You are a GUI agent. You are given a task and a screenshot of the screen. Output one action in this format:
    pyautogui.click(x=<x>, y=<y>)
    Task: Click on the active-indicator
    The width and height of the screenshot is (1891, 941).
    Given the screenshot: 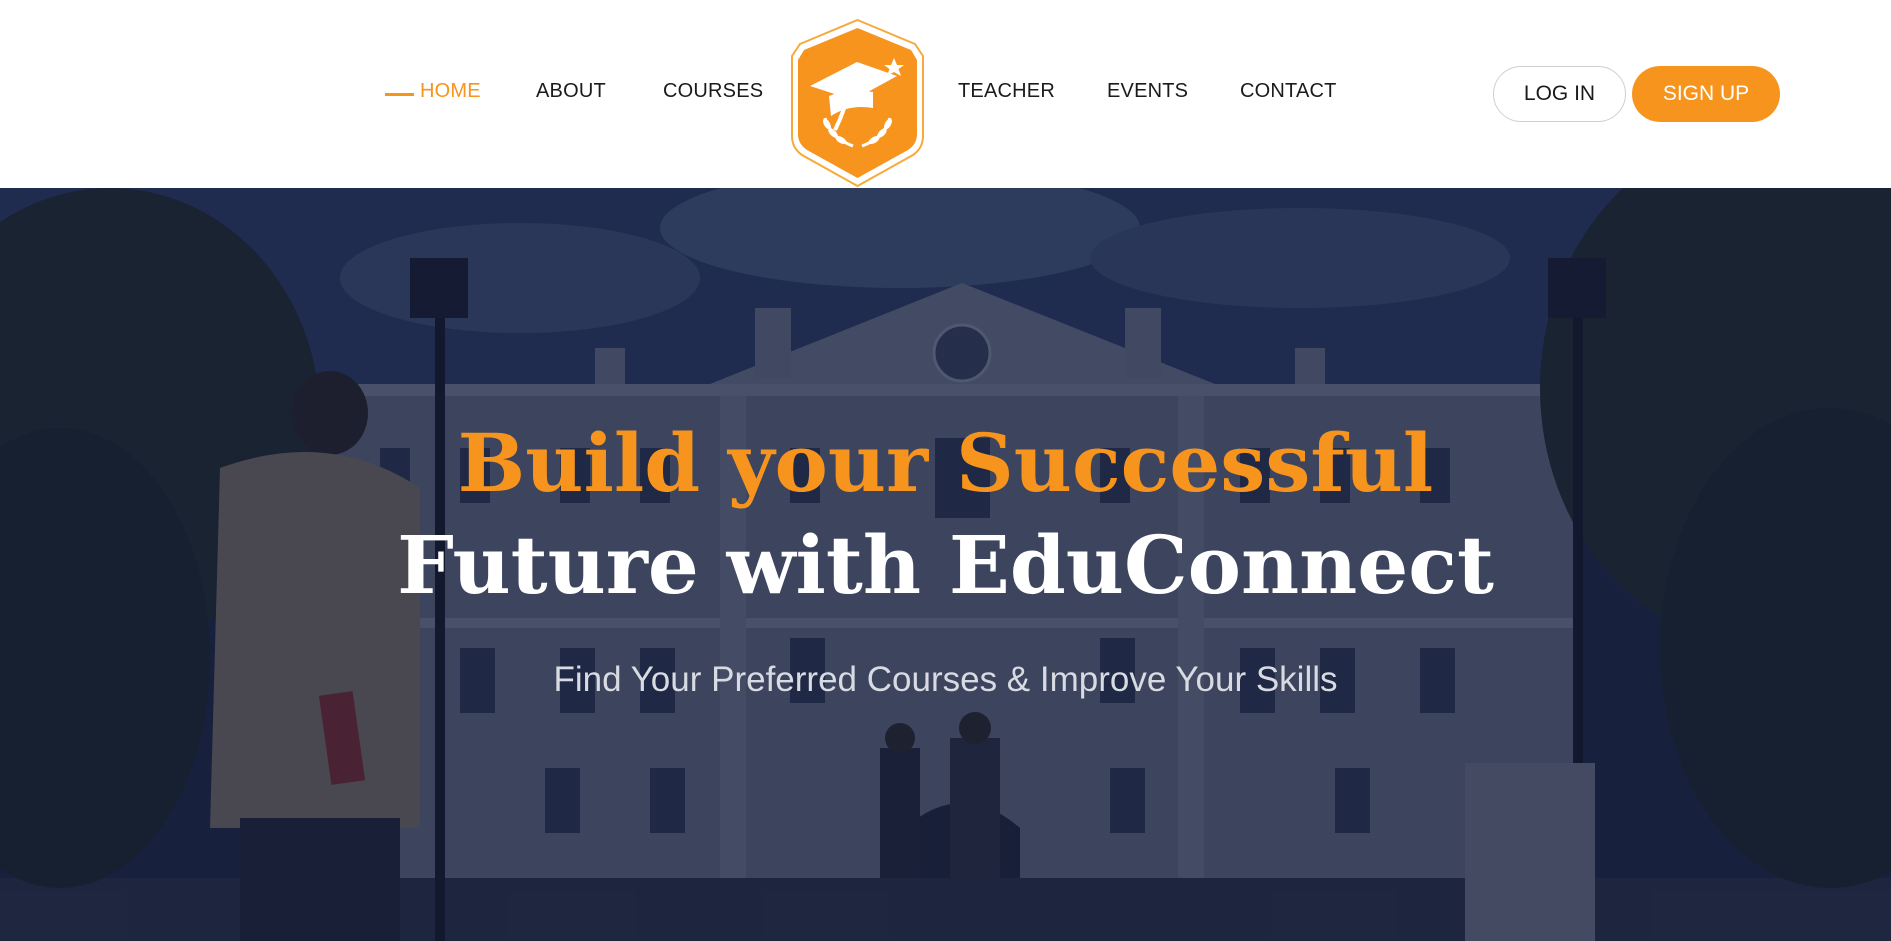 What is the action you would take?
    pyautogui.click(x=399, y=94)
    